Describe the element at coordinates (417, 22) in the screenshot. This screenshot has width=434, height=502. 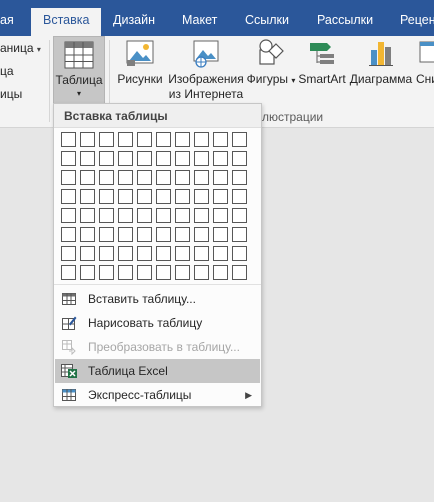
I see `tab-review: Реценз` at that location.